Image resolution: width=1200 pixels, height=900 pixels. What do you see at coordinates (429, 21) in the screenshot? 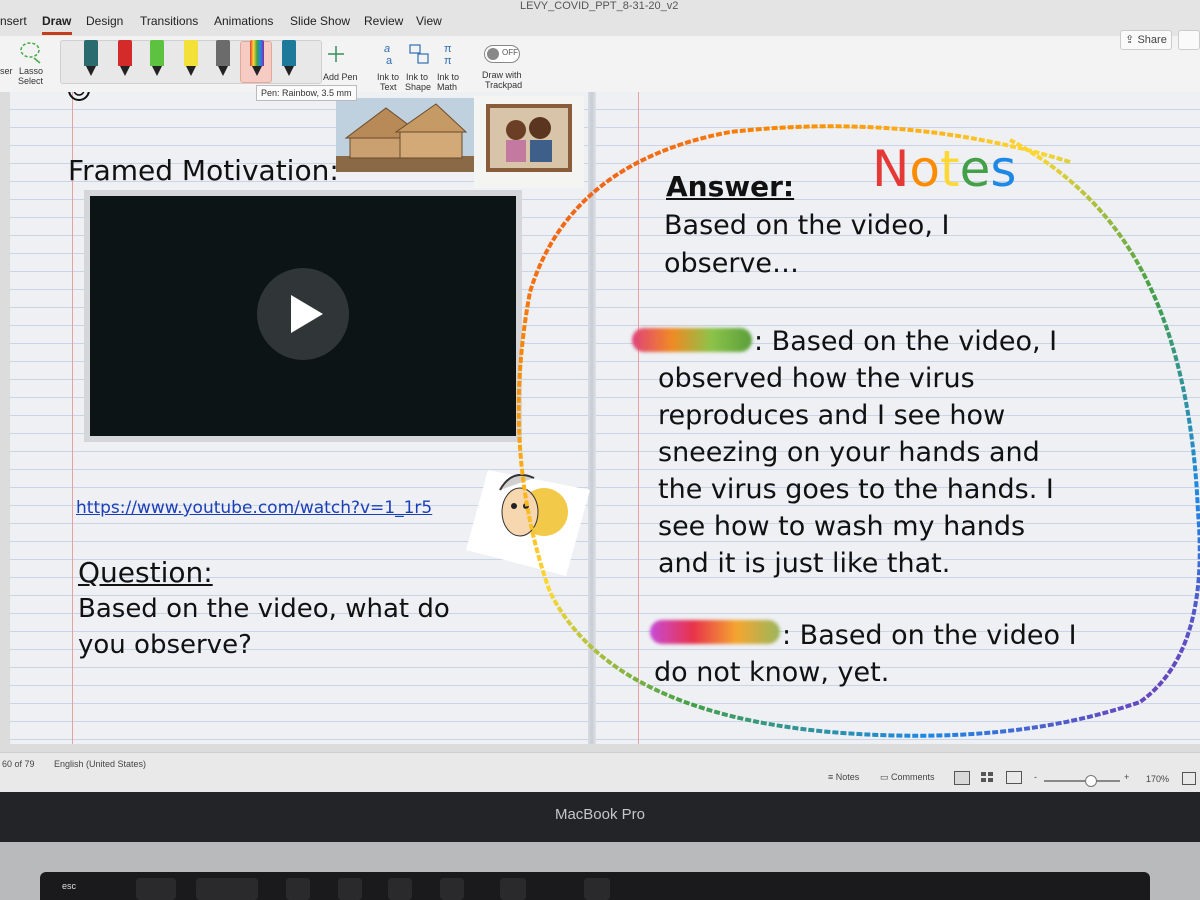
I see `tab-view: View` at bounding box center [429, 21].